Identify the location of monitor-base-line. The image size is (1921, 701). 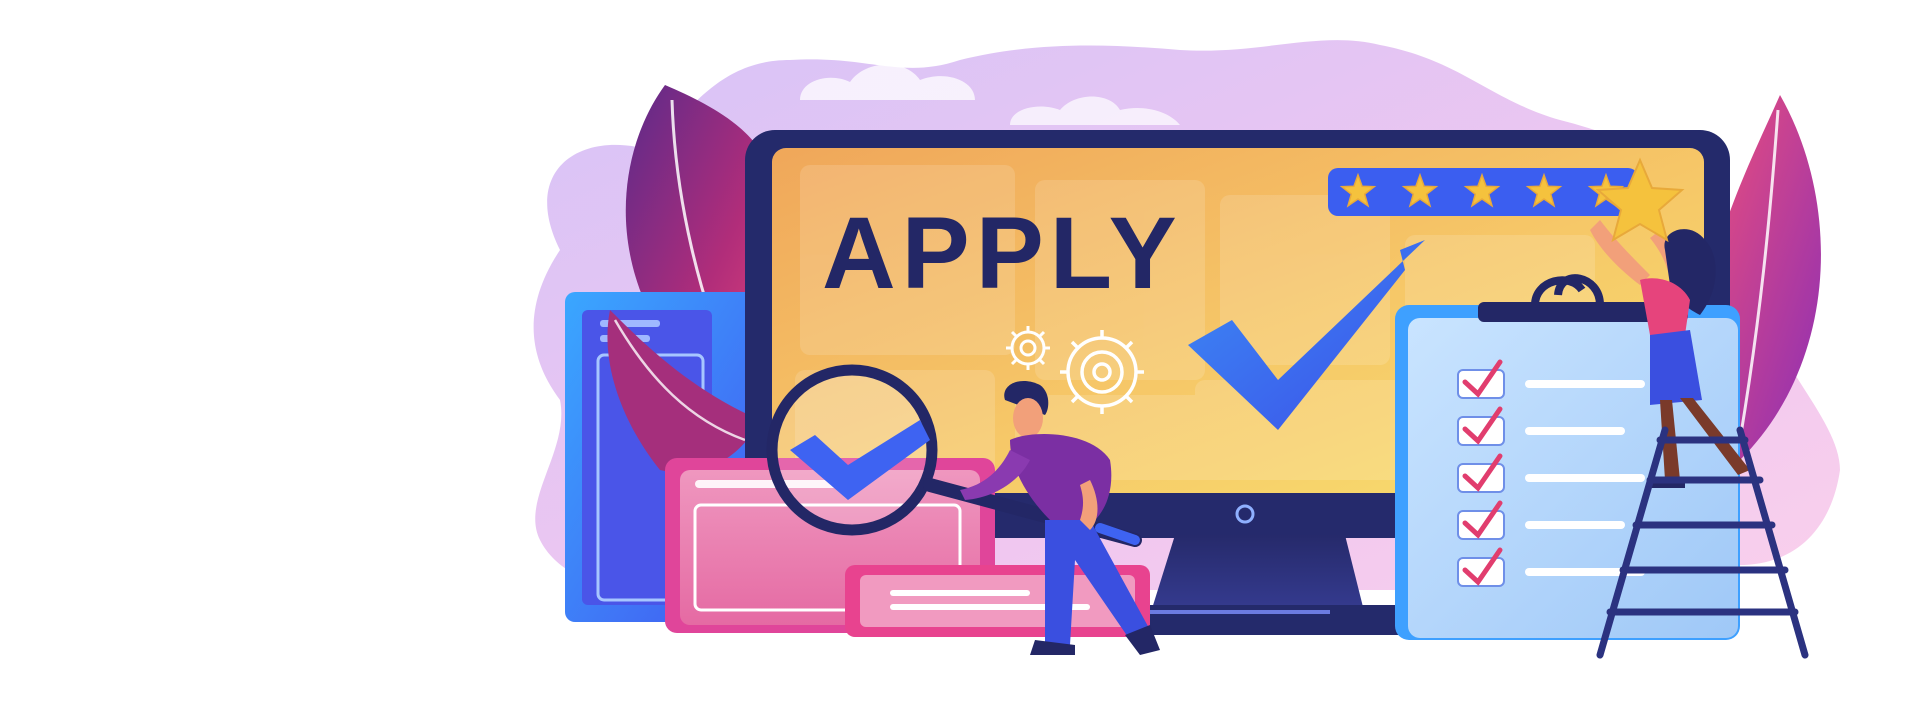
(1240, 612).